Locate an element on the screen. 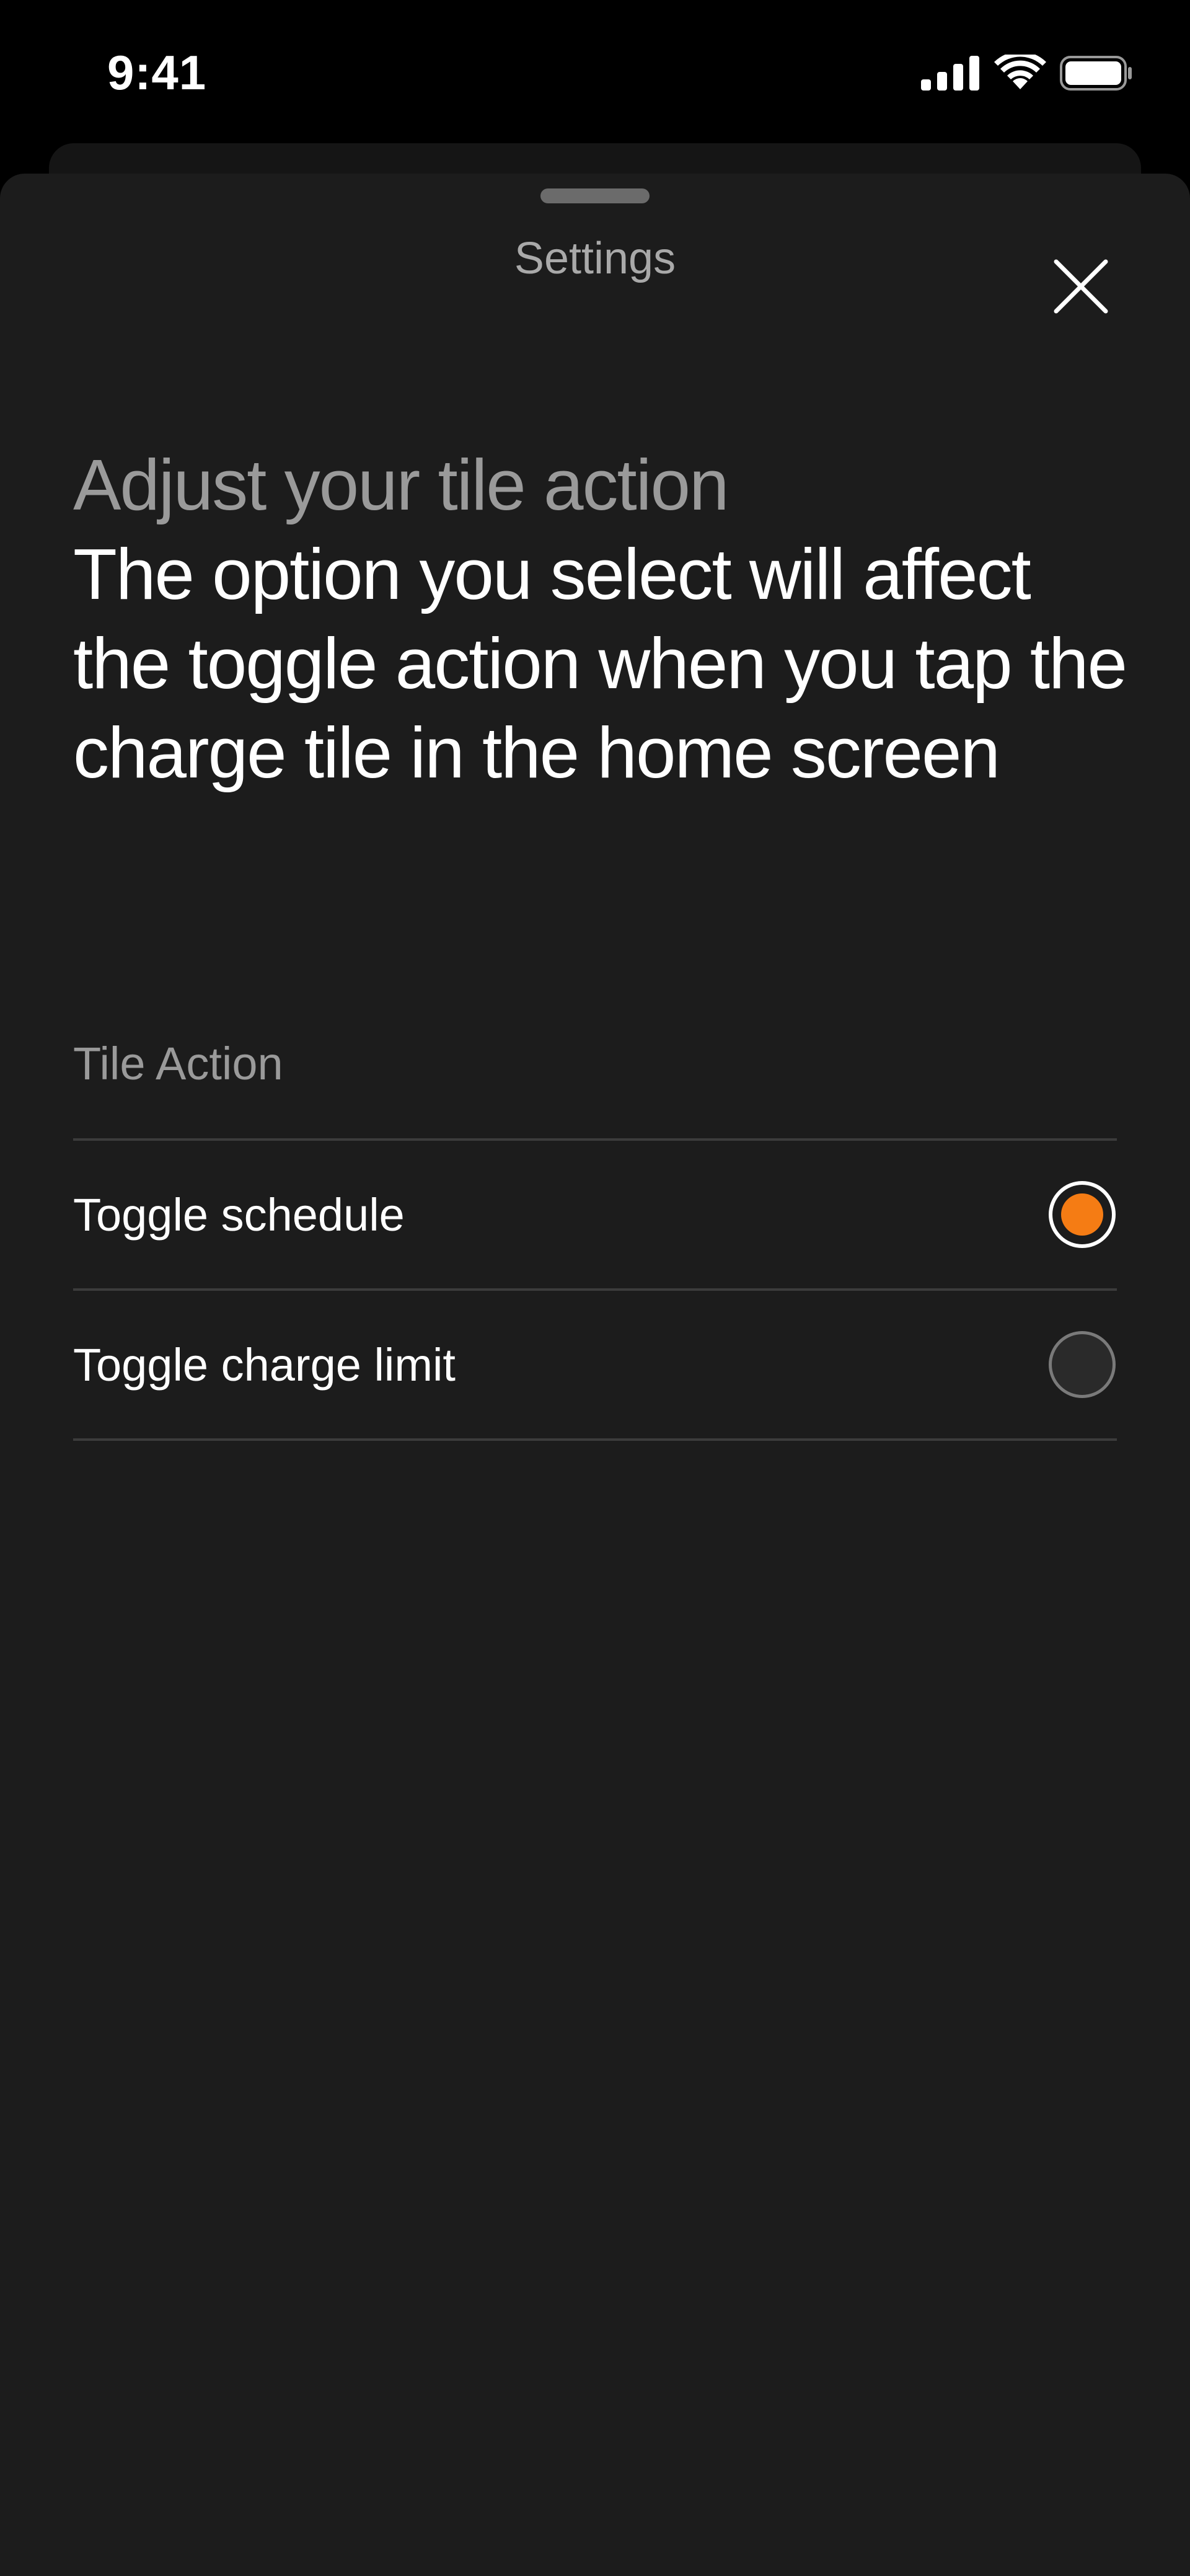 Image resolution: width=1190 pixels, height=2576 pixels. status-icons is located at coordinates (1027, 73).